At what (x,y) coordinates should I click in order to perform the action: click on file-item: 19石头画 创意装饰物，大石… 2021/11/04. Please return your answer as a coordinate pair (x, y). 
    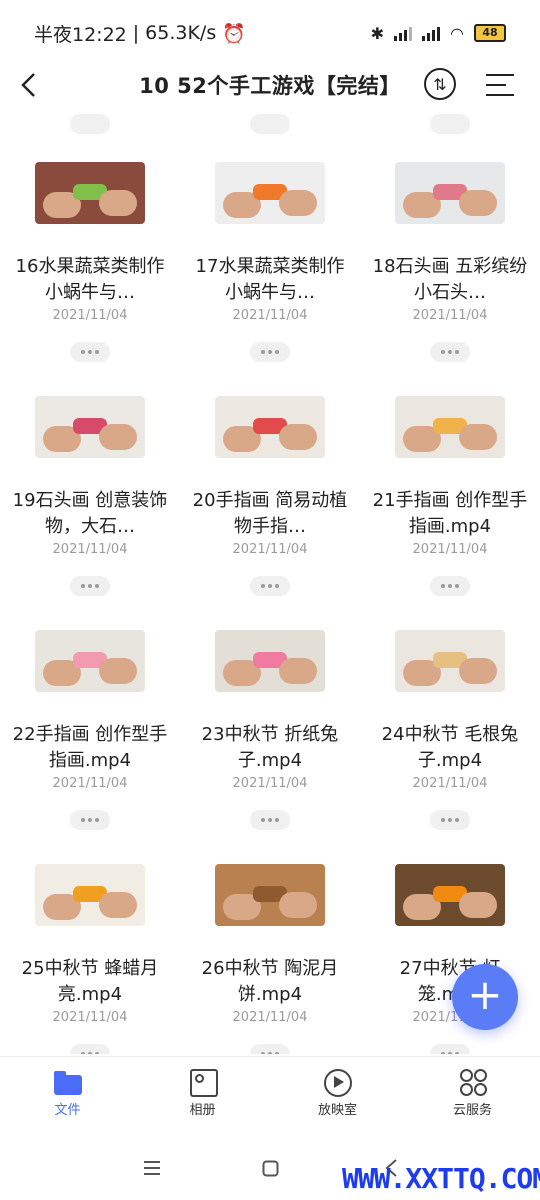
    Looking at the image, I should click on (90, 467).